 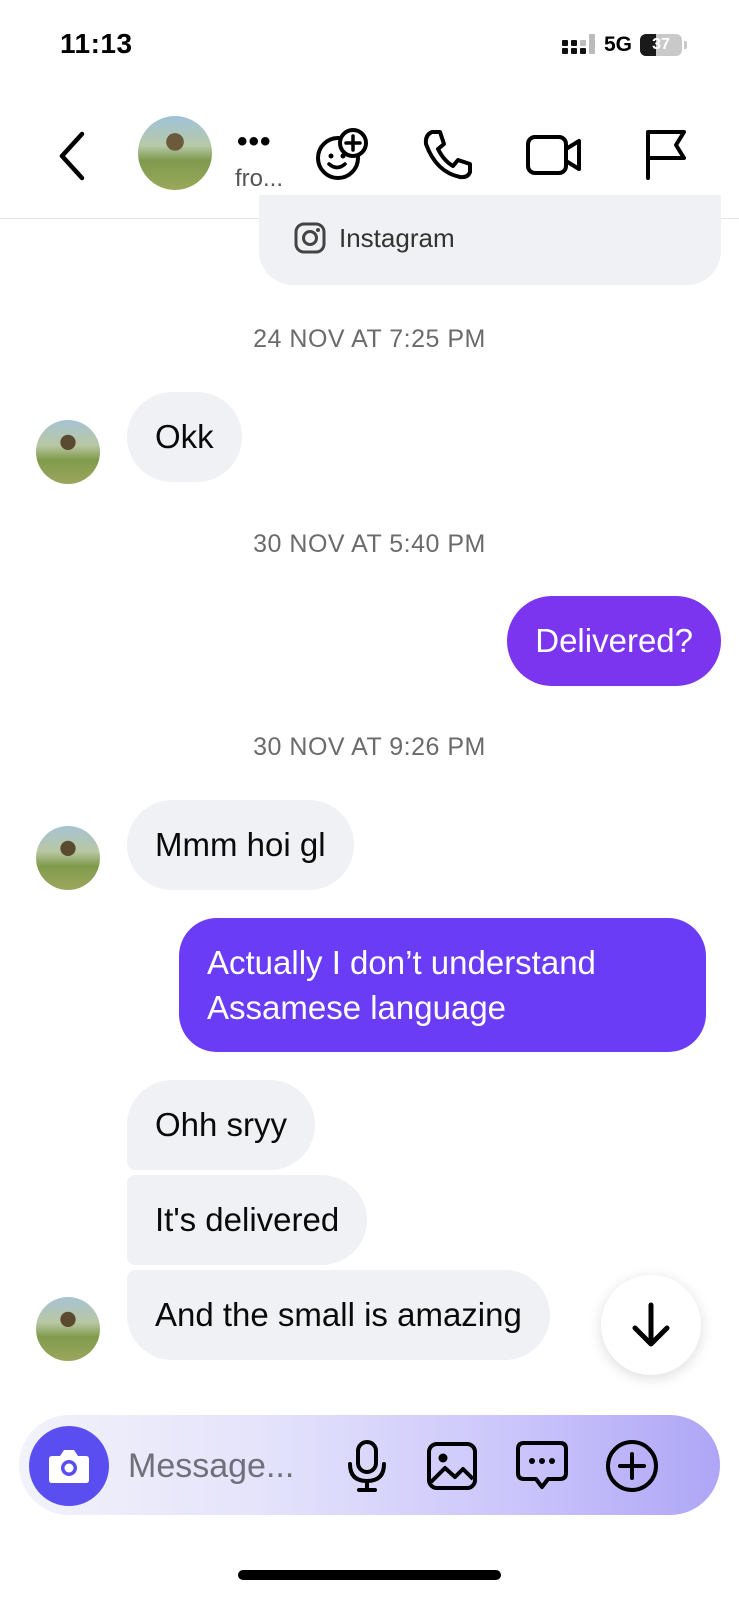 I want to click on microphone-icon, so click(x=367, y=1466).